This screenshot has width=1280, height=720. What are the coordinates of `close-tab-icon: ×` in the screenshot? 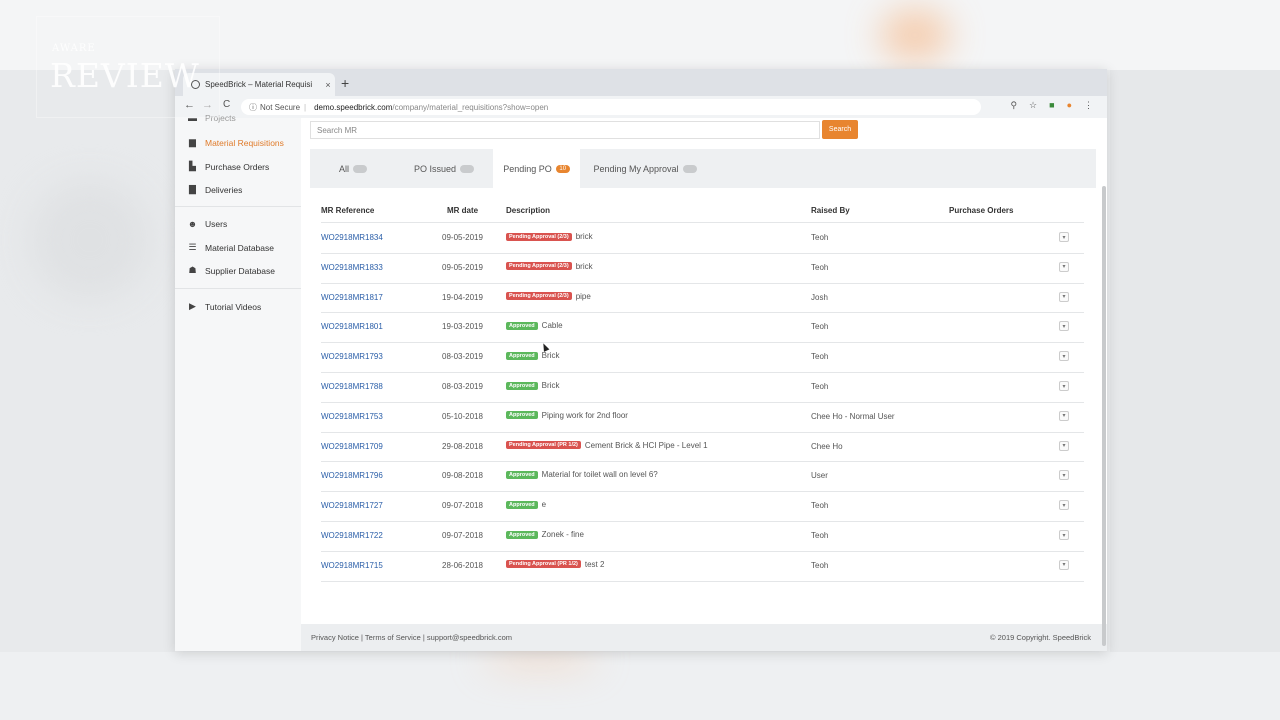 It's located at (328, 85).